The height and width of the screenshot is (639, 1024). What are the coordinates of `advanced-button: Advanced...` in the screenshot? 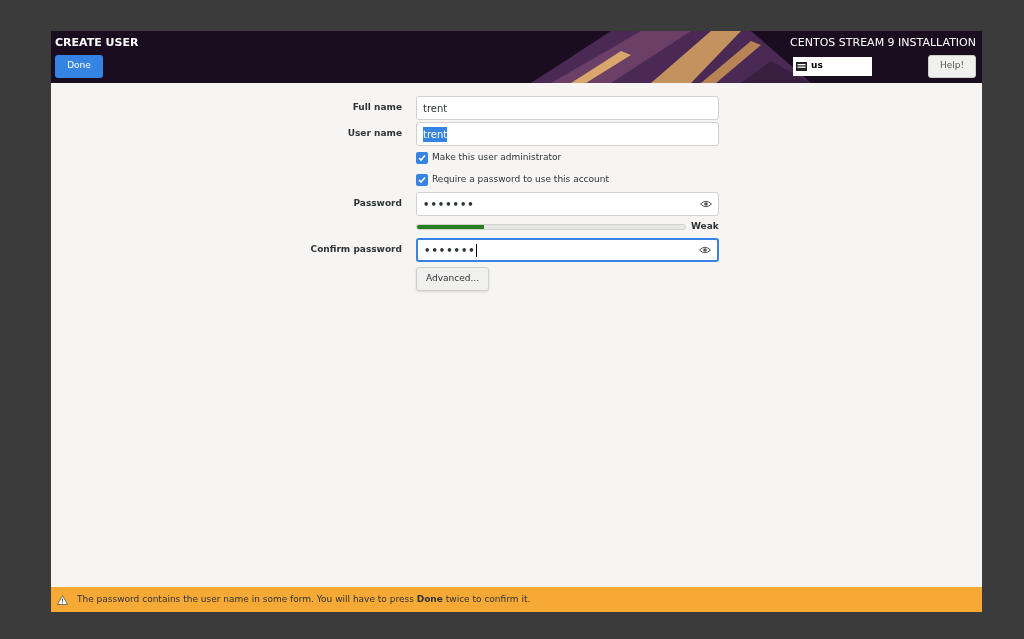 It's located at (452, 279).